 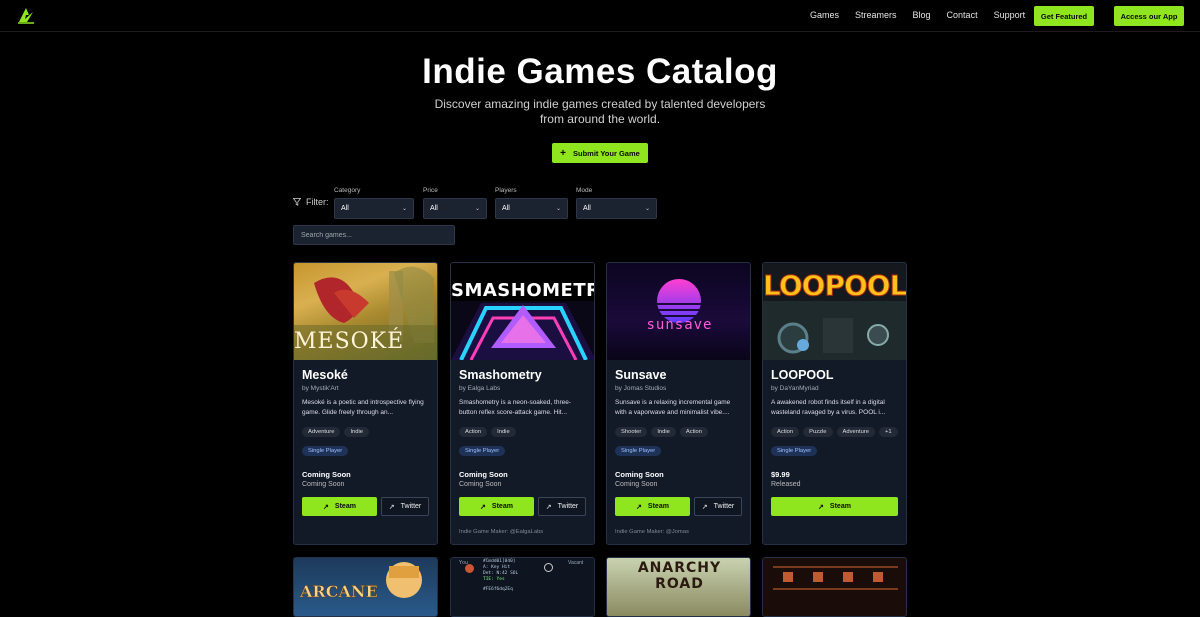 What do you see at coordinates (501, 532) in the screenshot?
I see `game-maker: Indie Game Maker: @EalgaLabs` at bounding box center [501, 532].